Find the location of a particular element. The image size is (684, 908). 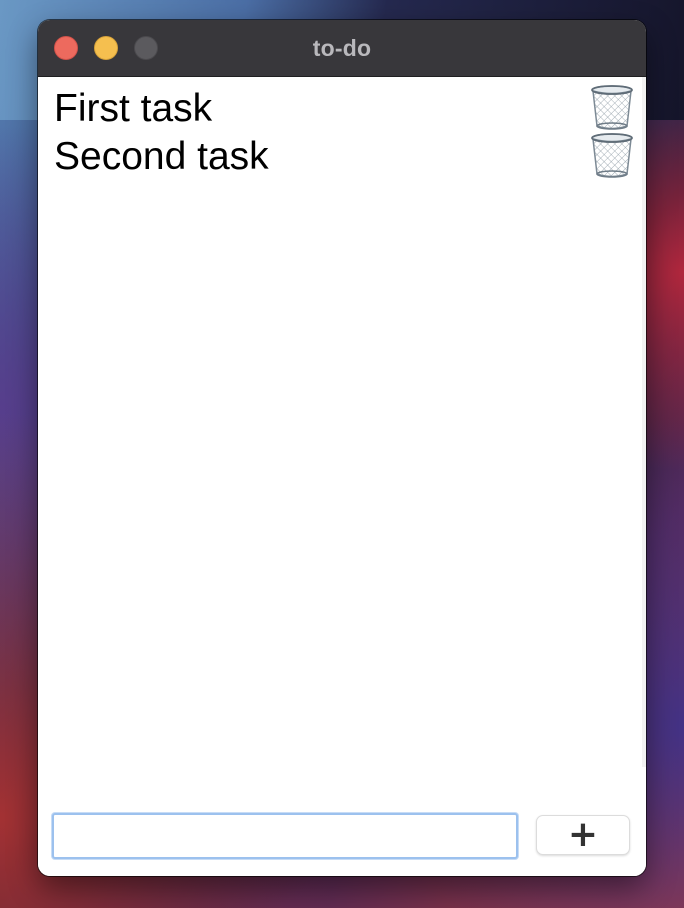

window-title: to-do is located at coordinates (342, 48).